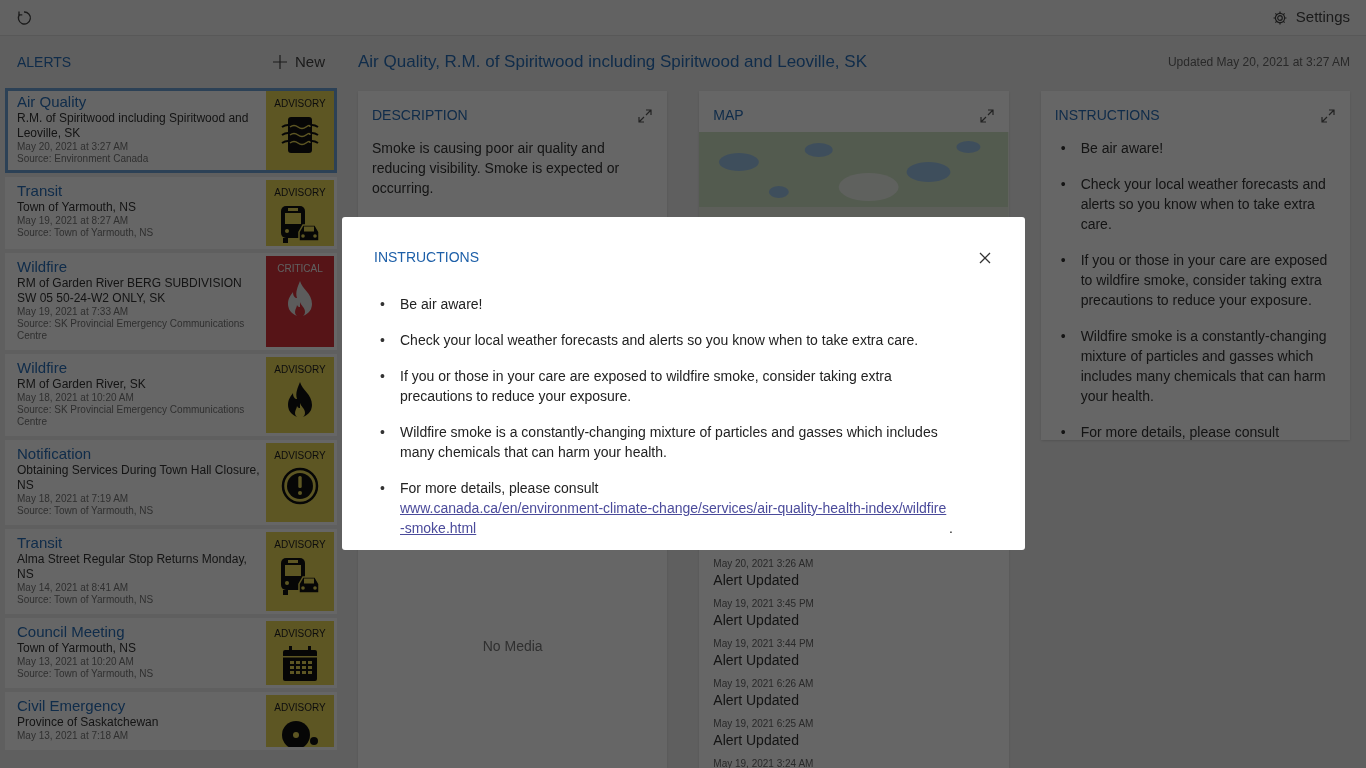 This screenshot has width=1366, height=768. I want to click on period-text: ., so click(951, 528).